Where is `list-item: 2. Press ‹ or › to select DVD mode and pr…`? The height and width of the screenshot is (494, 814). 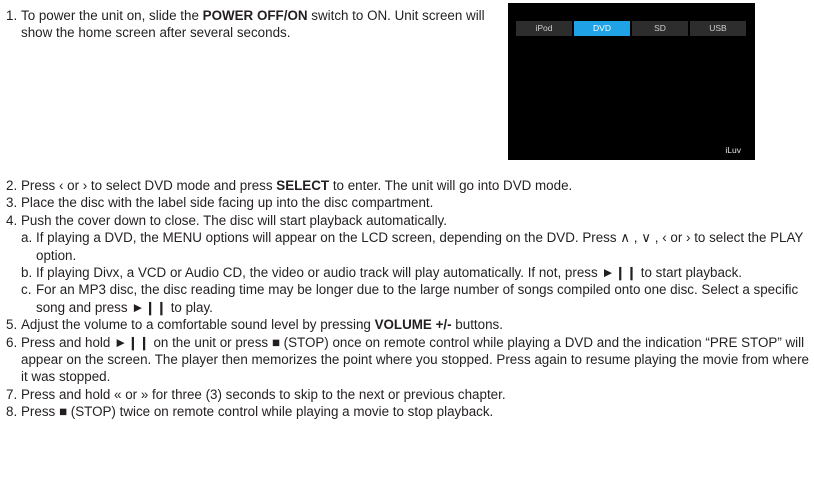 list-item: 2. Press ‹ or › to select DVD mode and pr… is located at coordinates (408, 185).